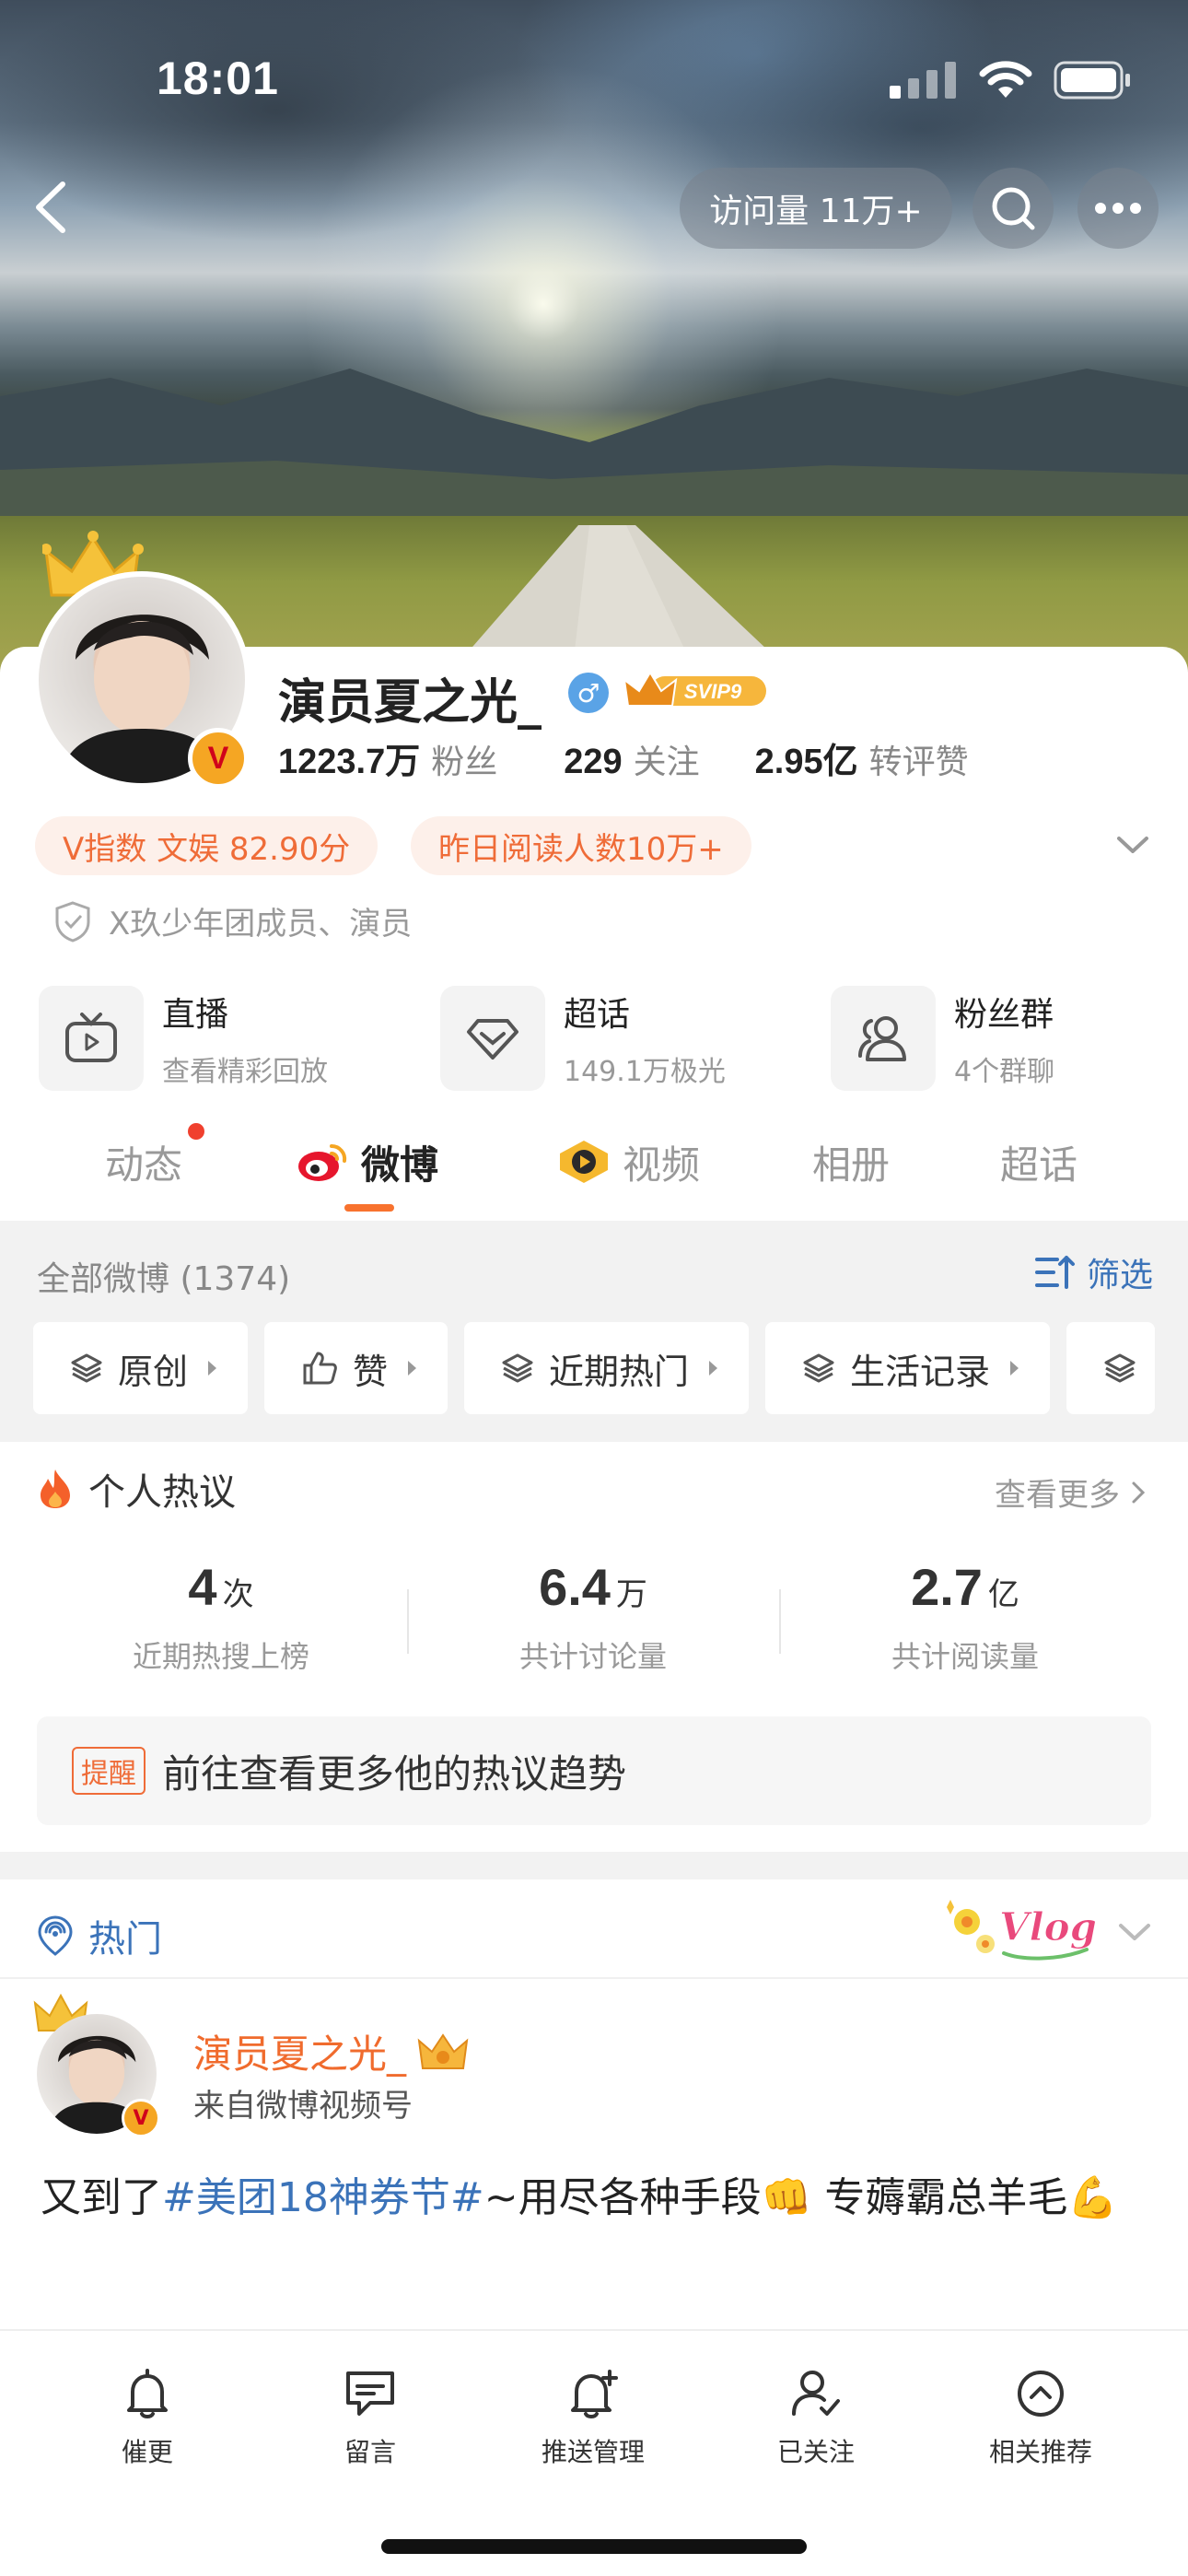  I want to click on chevron-left-icon, so click(50, 207).